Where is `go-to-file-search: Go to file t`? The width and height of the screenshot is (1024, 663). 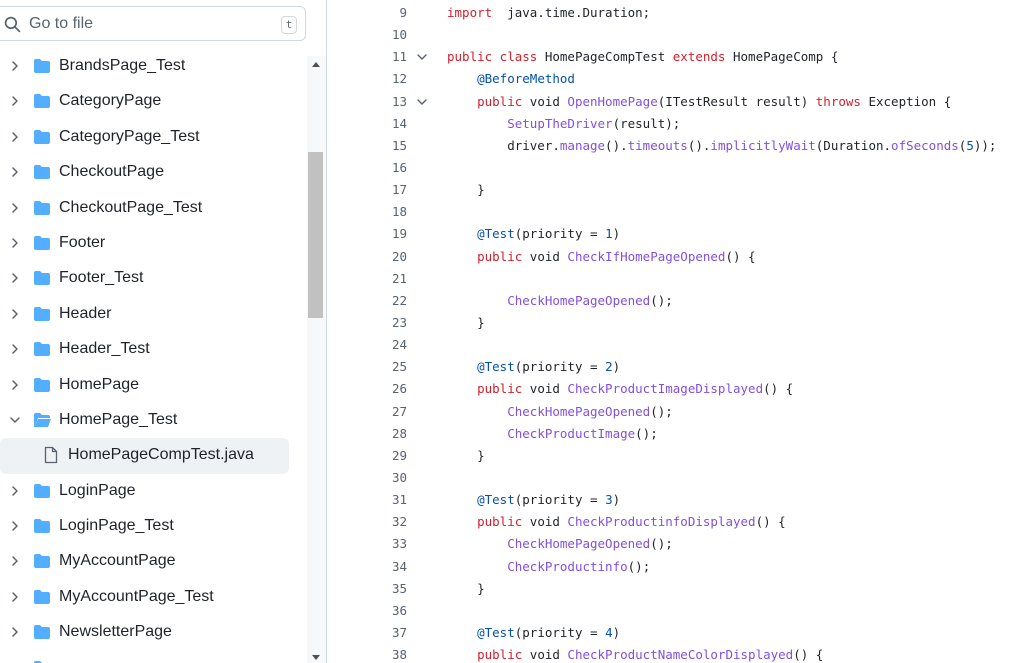
go-to-file-search: Go to file t is located at coordinates (153, 23).